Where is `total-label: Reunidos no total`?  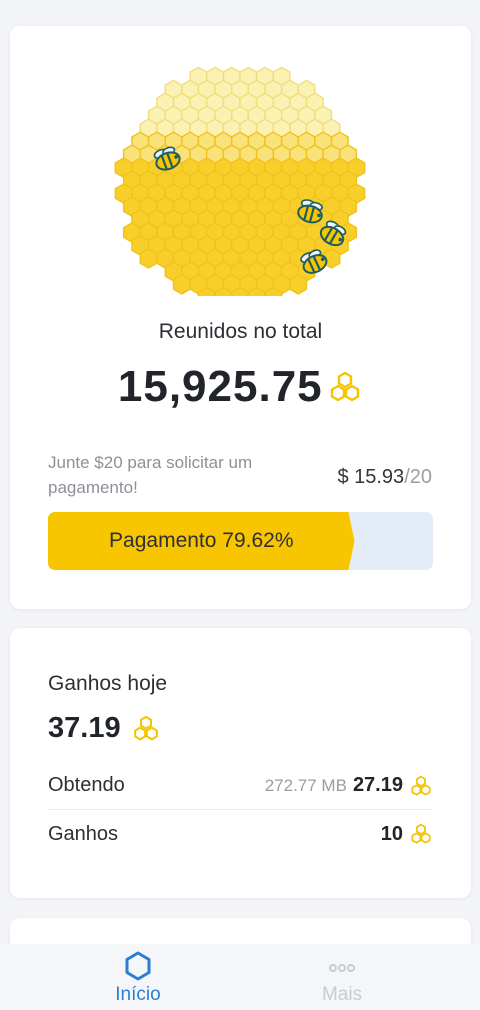
total-label: Reunidos no total is located at coordinates (240, 331).